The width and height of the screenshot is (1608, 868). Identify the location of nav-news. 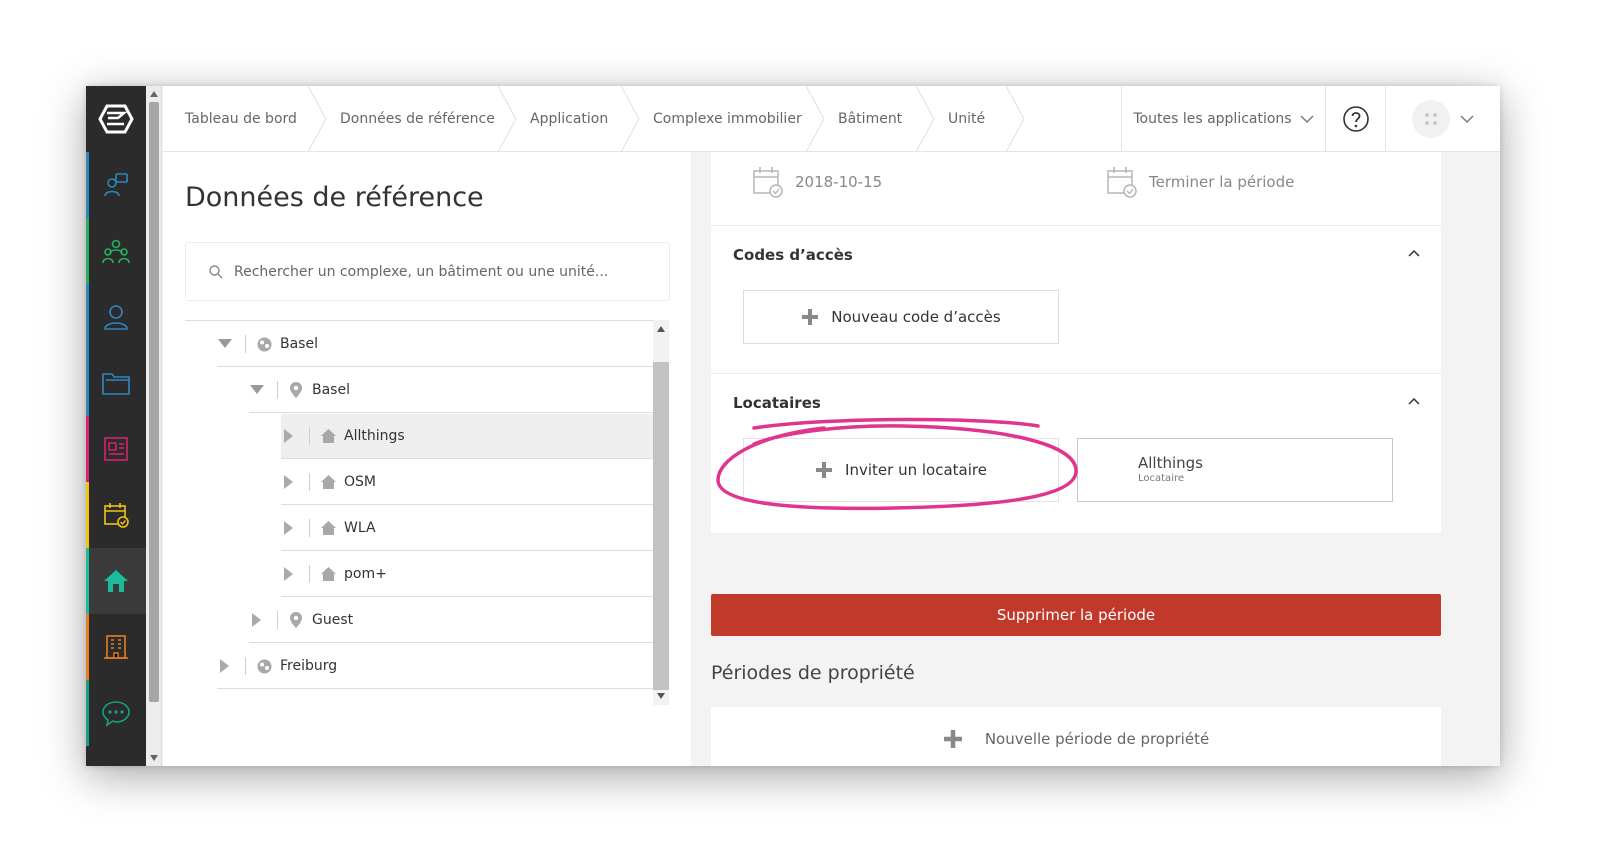
(116, 449).